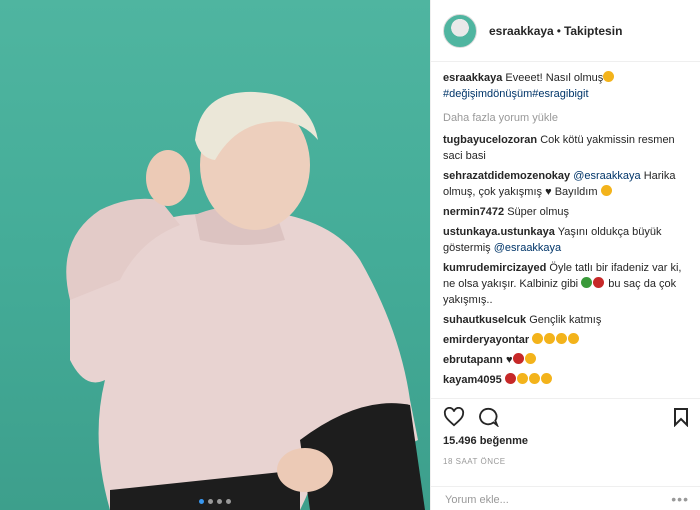 This screenshot has height=510, width=700. I want to click on comment-username: kayam4095, so click(472, 380).